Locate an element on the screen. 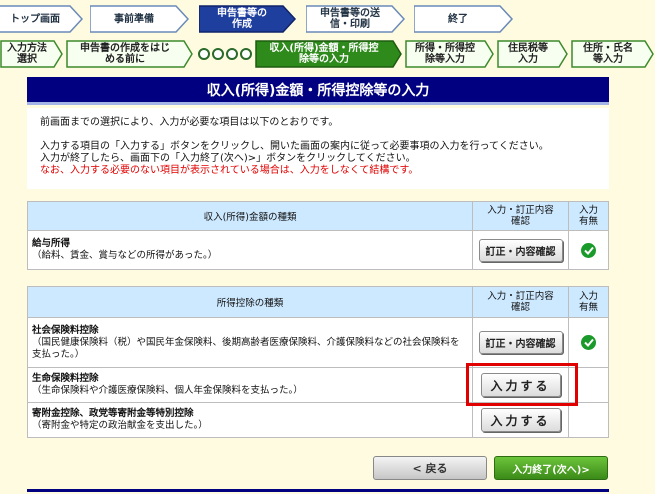 This screenshot has height=494, width=655. table-row: 給与所得 （給料、賃金、賞与などの所得があった。） 訂正・内容確認 is located at coordinates (317, 250).